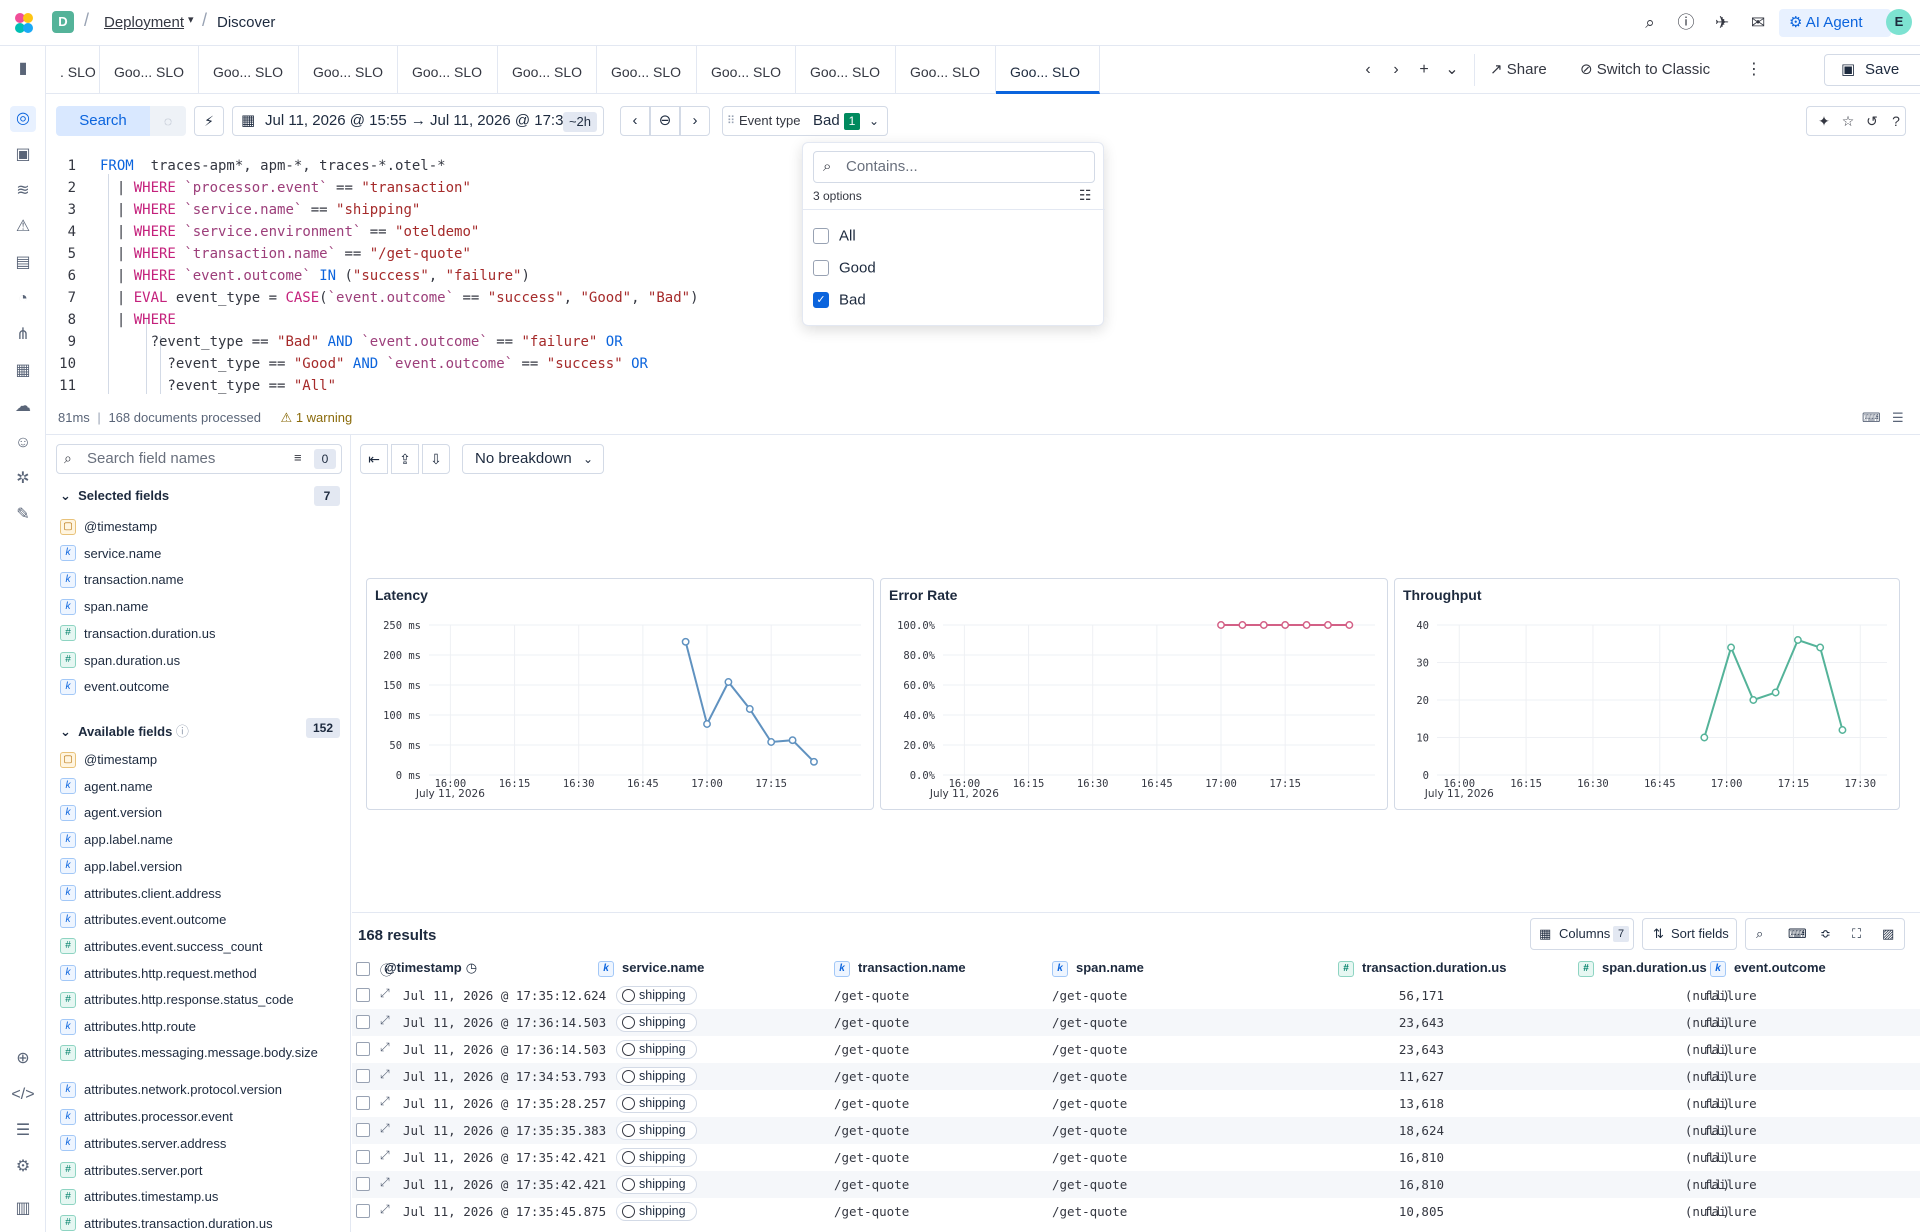 This screenshot has height=1232, width=1920. What do you see at coordinates (1758, 23) in the screenshot?
I see `chat-icon: ✉` at bounding box center [1758, 23].